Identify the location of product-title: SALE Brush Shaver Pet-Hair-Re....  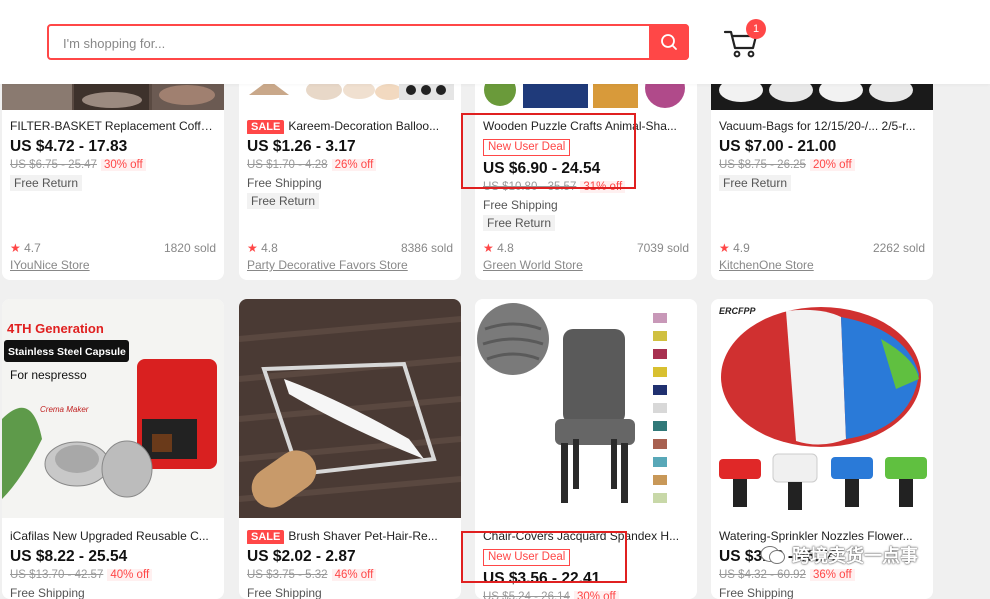
(350, 536).